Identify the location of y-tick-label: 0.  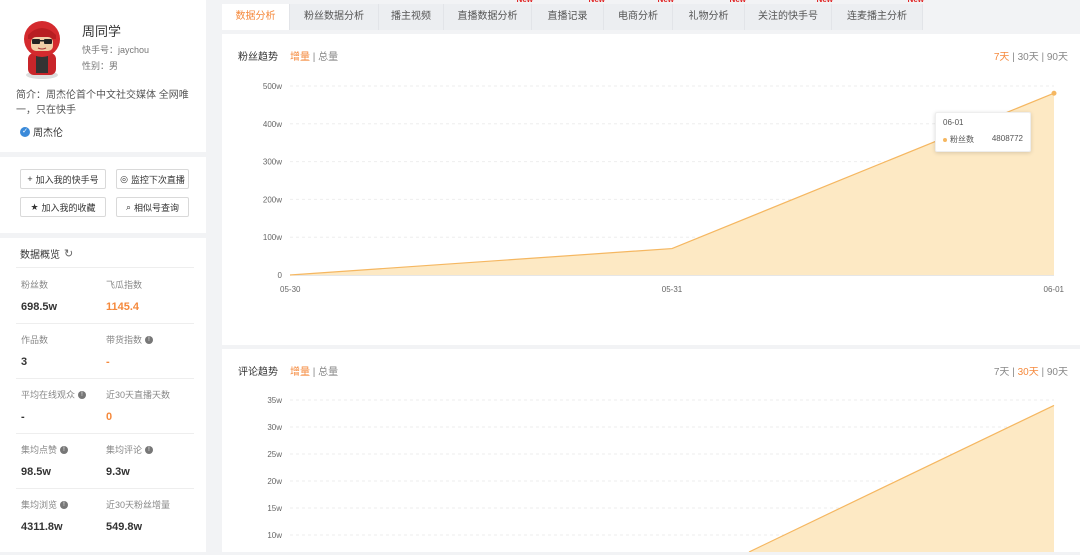
(280, 275).